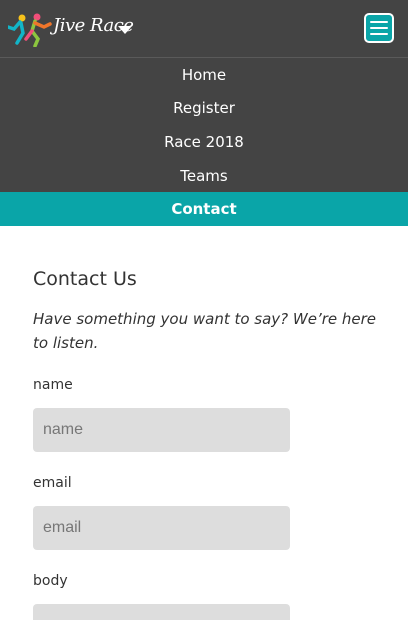 Image resolution: width=408 pixels, height=620 pixels. I want to click on page-title: Contact Us, so click(85, 279).